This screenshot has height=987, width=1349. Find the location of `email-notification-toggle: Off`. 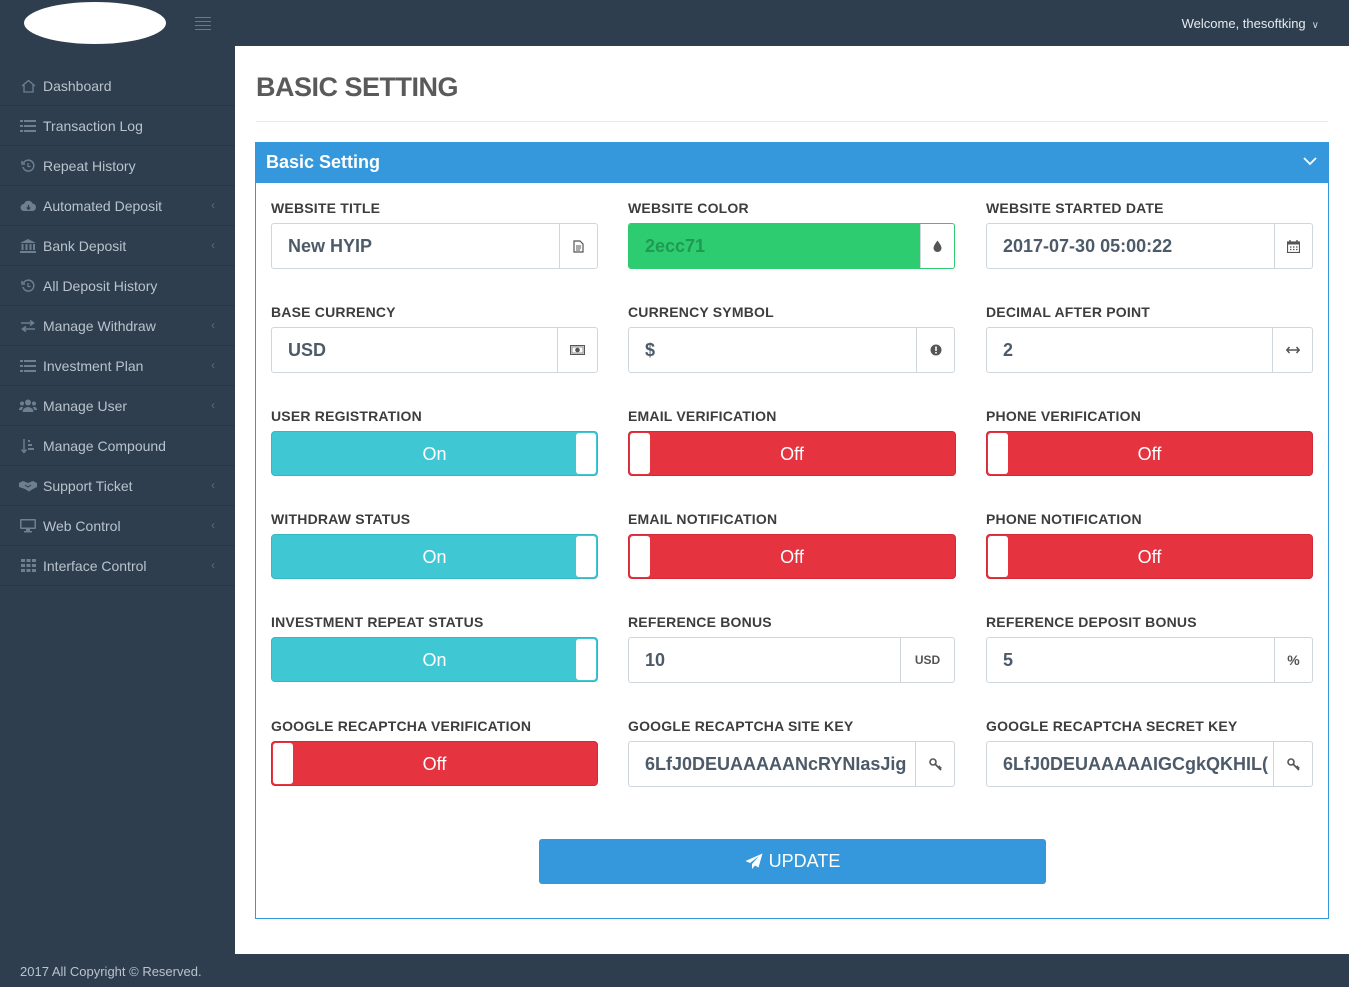

email-notification-toggle: Off is located at coordinates (792, 556).